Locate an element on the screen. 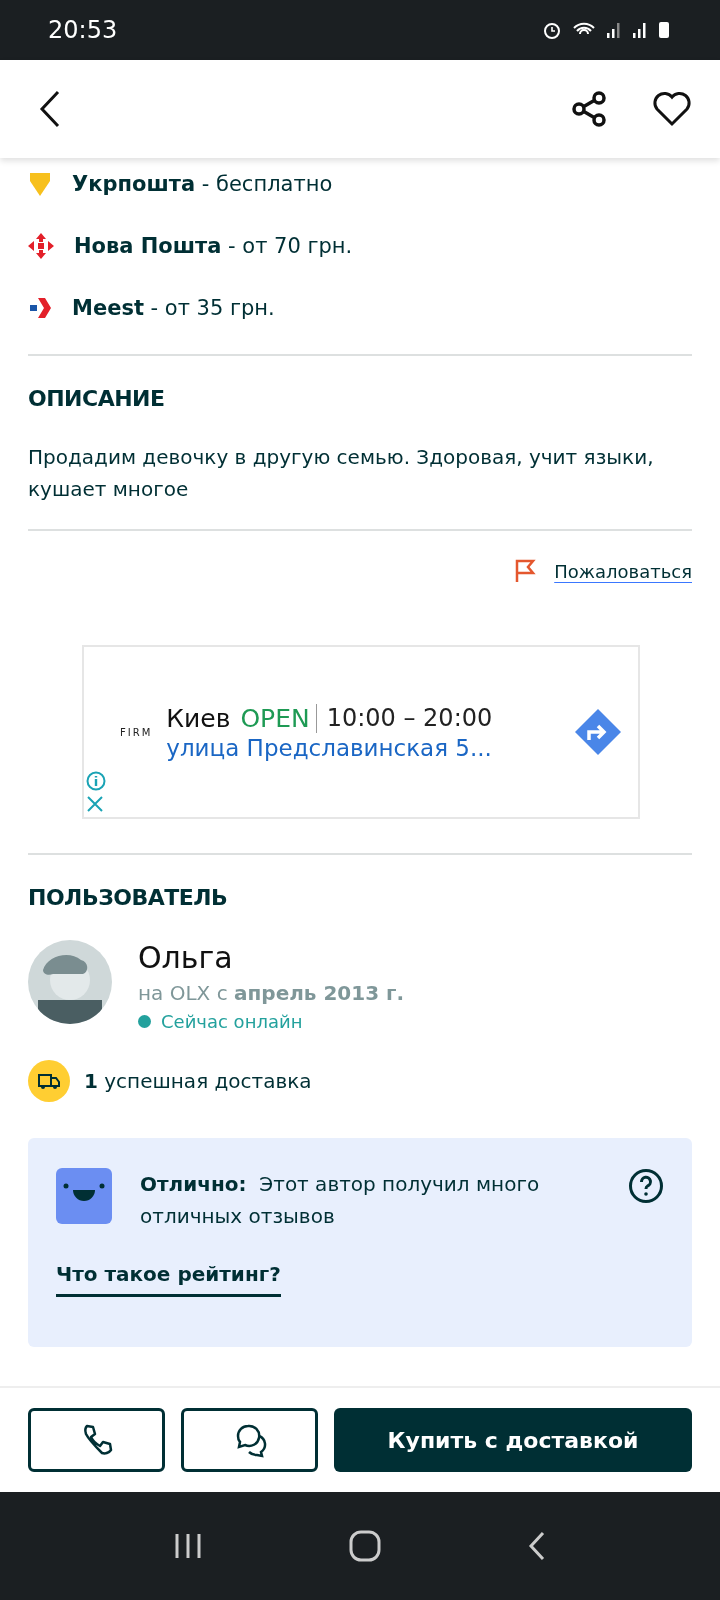 This screenshot has height=1600, width=720. smiley-icon is located at coordinates (84, 1196).